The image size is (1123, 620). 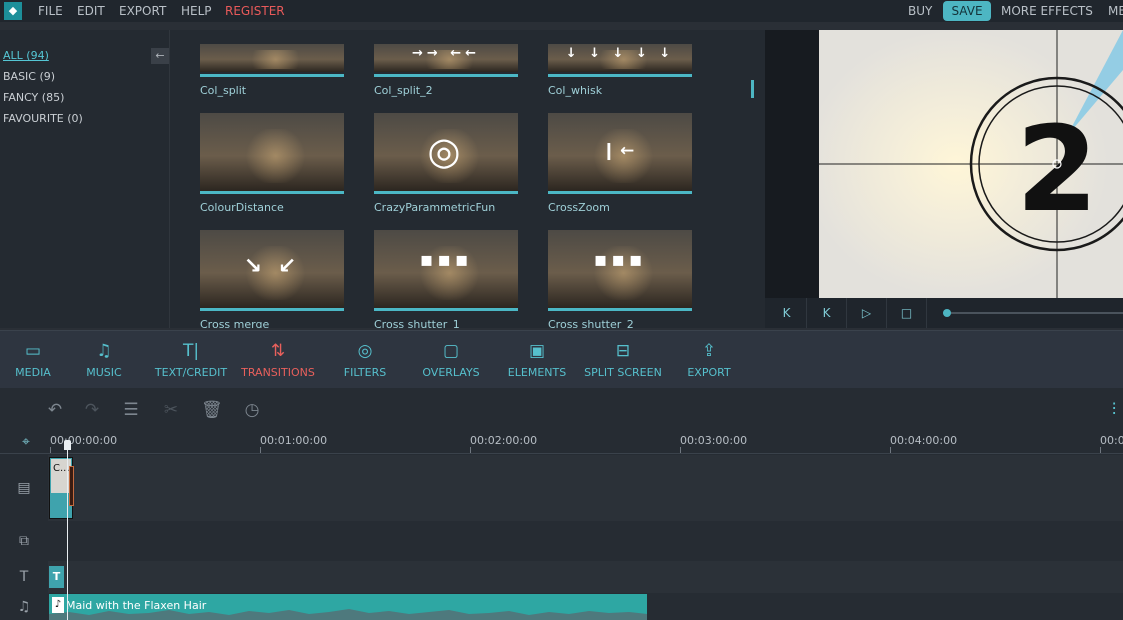 I want to click on tab-media: ▭ MEDIA, so click(x=33, y=360).